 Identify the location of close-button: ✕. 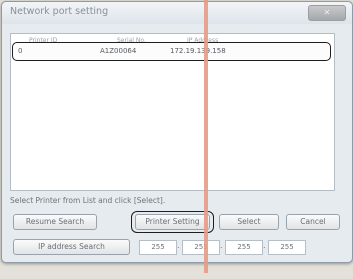
(327, 13).